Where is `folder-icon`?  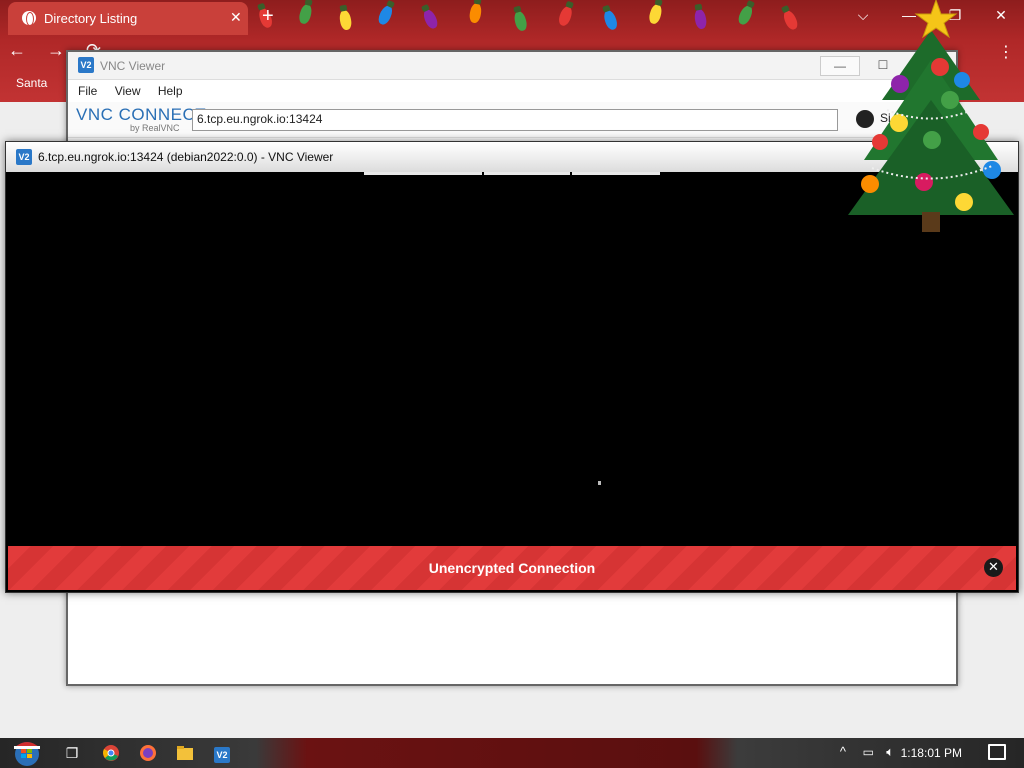
folder-icon is located at coordinates (185, 753).